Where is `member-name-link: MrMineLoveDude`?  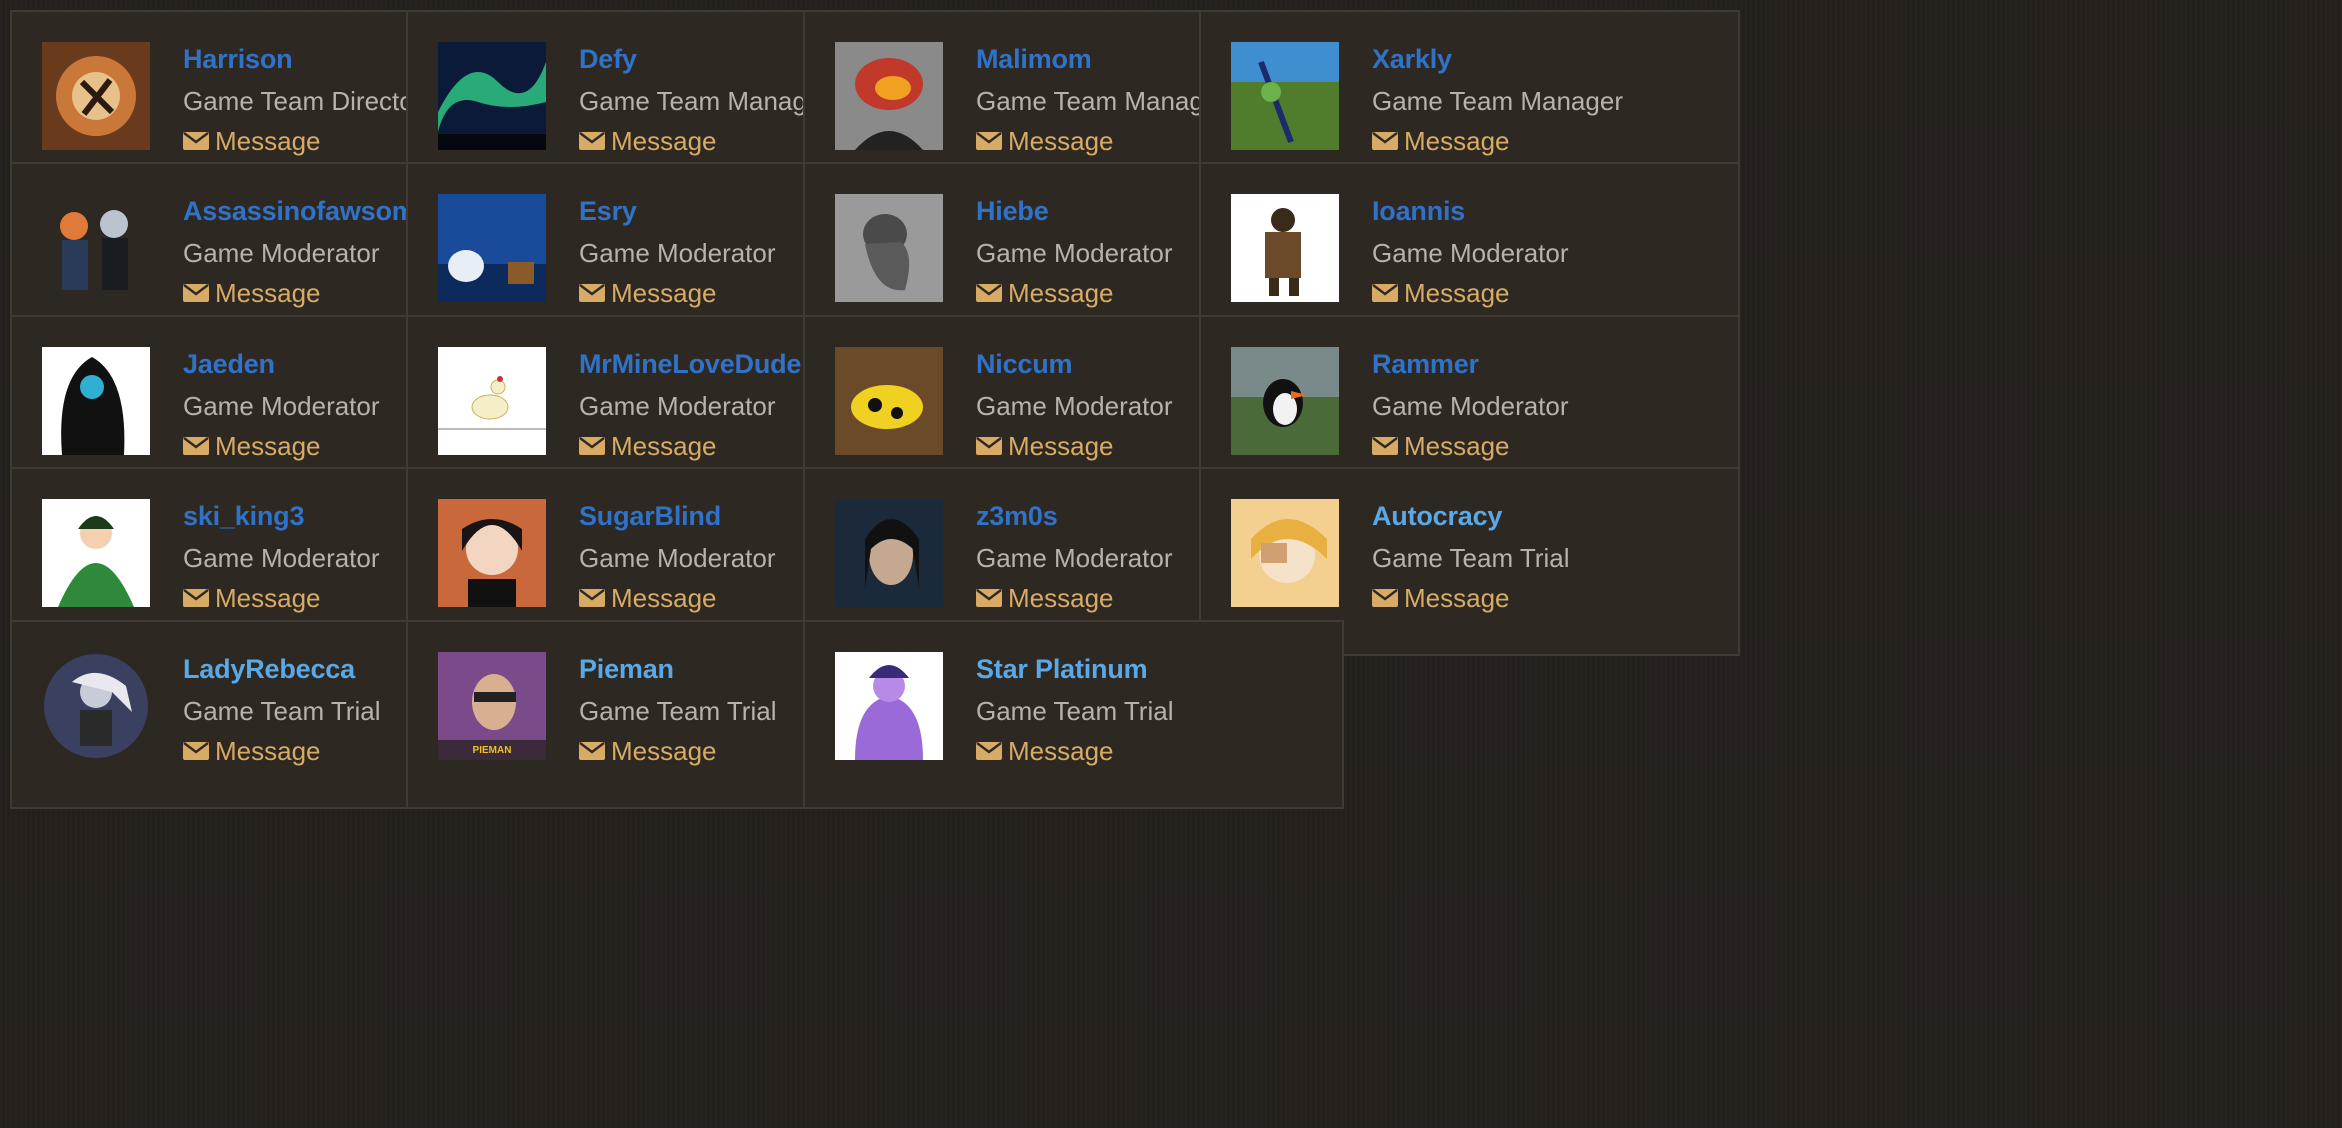 member-name-link: MrMineLoveDude is located at coordinates (690, 364).